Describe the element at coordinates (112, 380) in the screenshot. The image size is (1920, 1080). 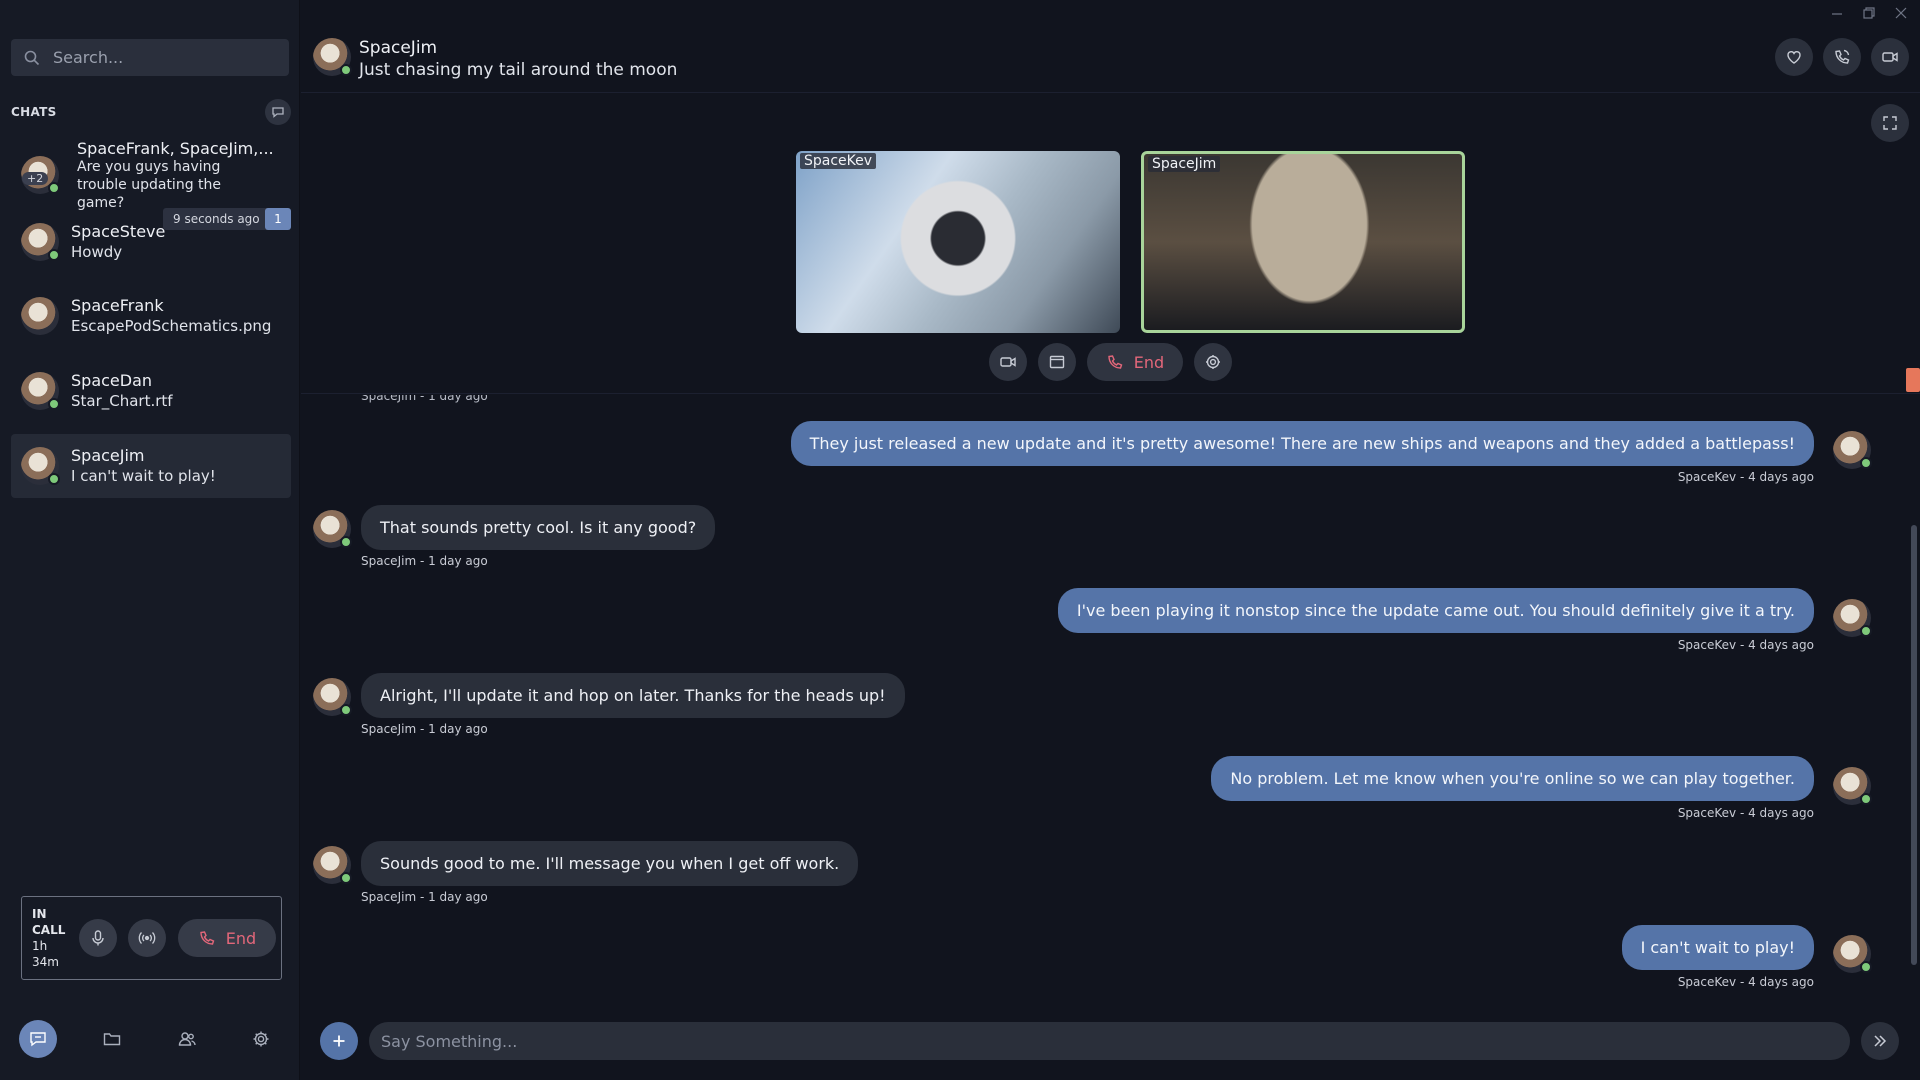
I see `chat-name: SpaceDan` at that location.